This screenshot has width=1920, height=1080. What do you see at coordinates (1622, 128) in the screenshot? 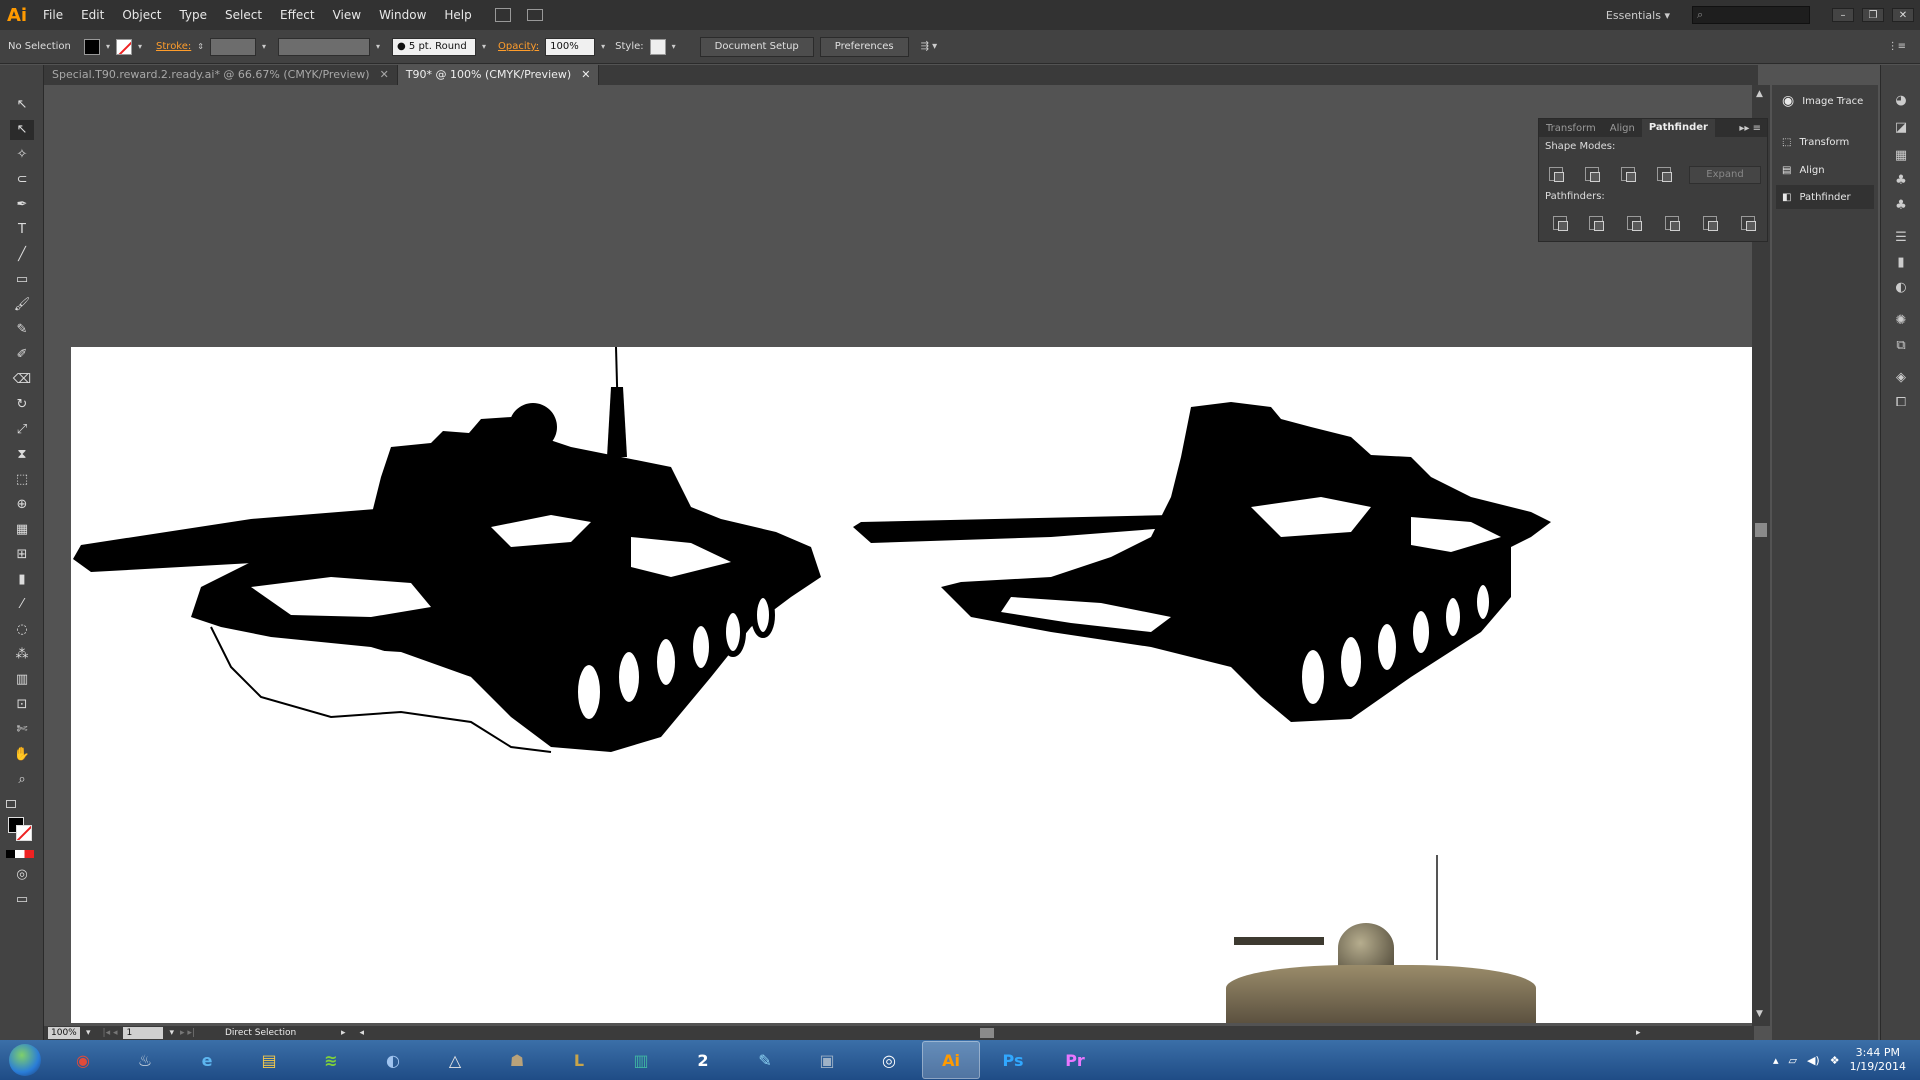
I see `tab-align: Align` at bounding box center [1622, 128].